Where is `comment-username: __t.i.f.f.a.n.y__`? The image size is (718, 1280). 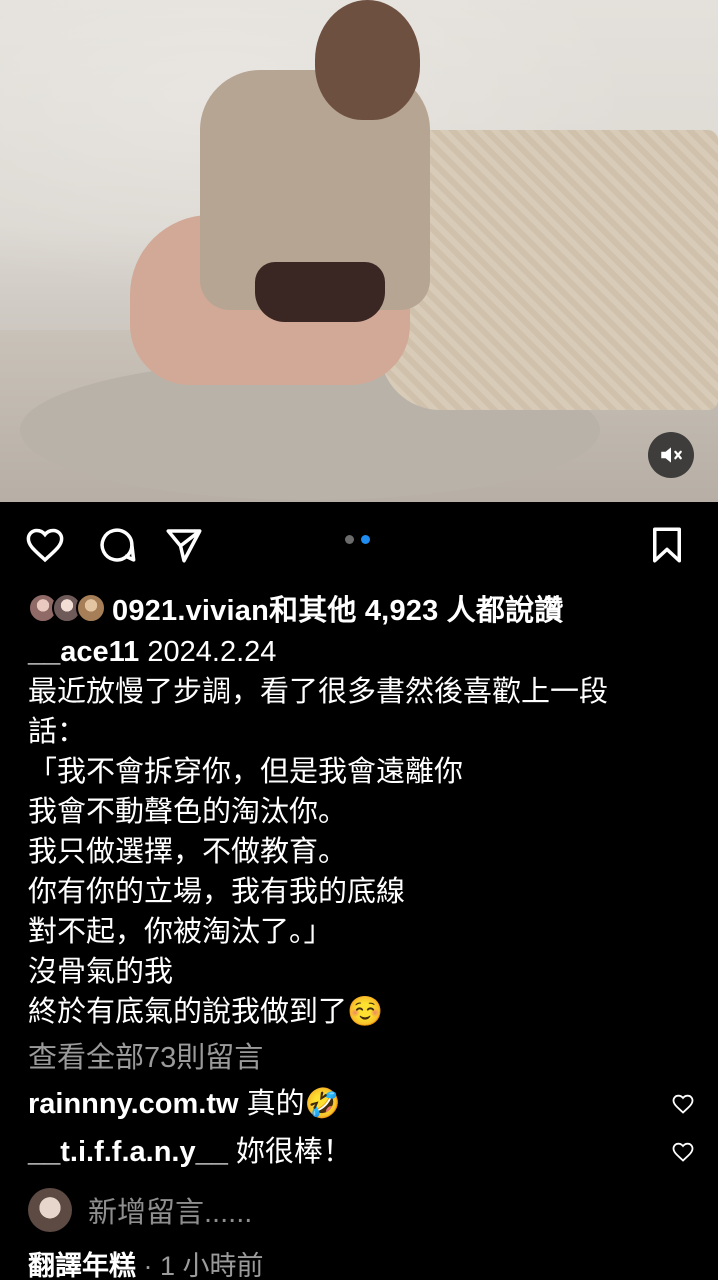 comment-username: __t.i.f.f.a.n.y__ is located at coordinates (128, 1152).